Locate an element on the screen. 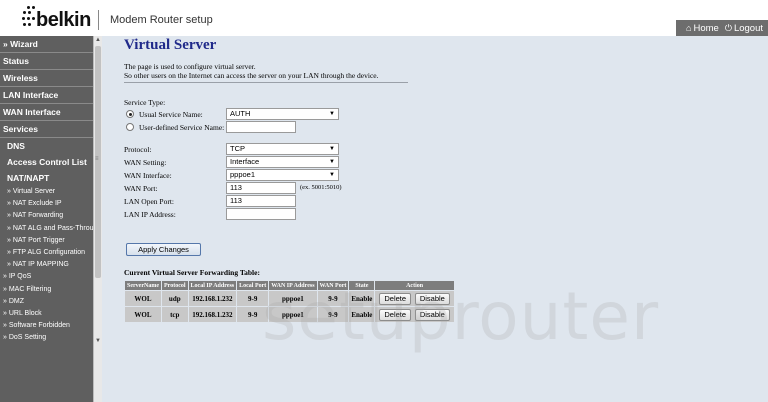 This screenshot has height=402, width=768. app-title: Modem Router setup is located at coordinates (161, 20).